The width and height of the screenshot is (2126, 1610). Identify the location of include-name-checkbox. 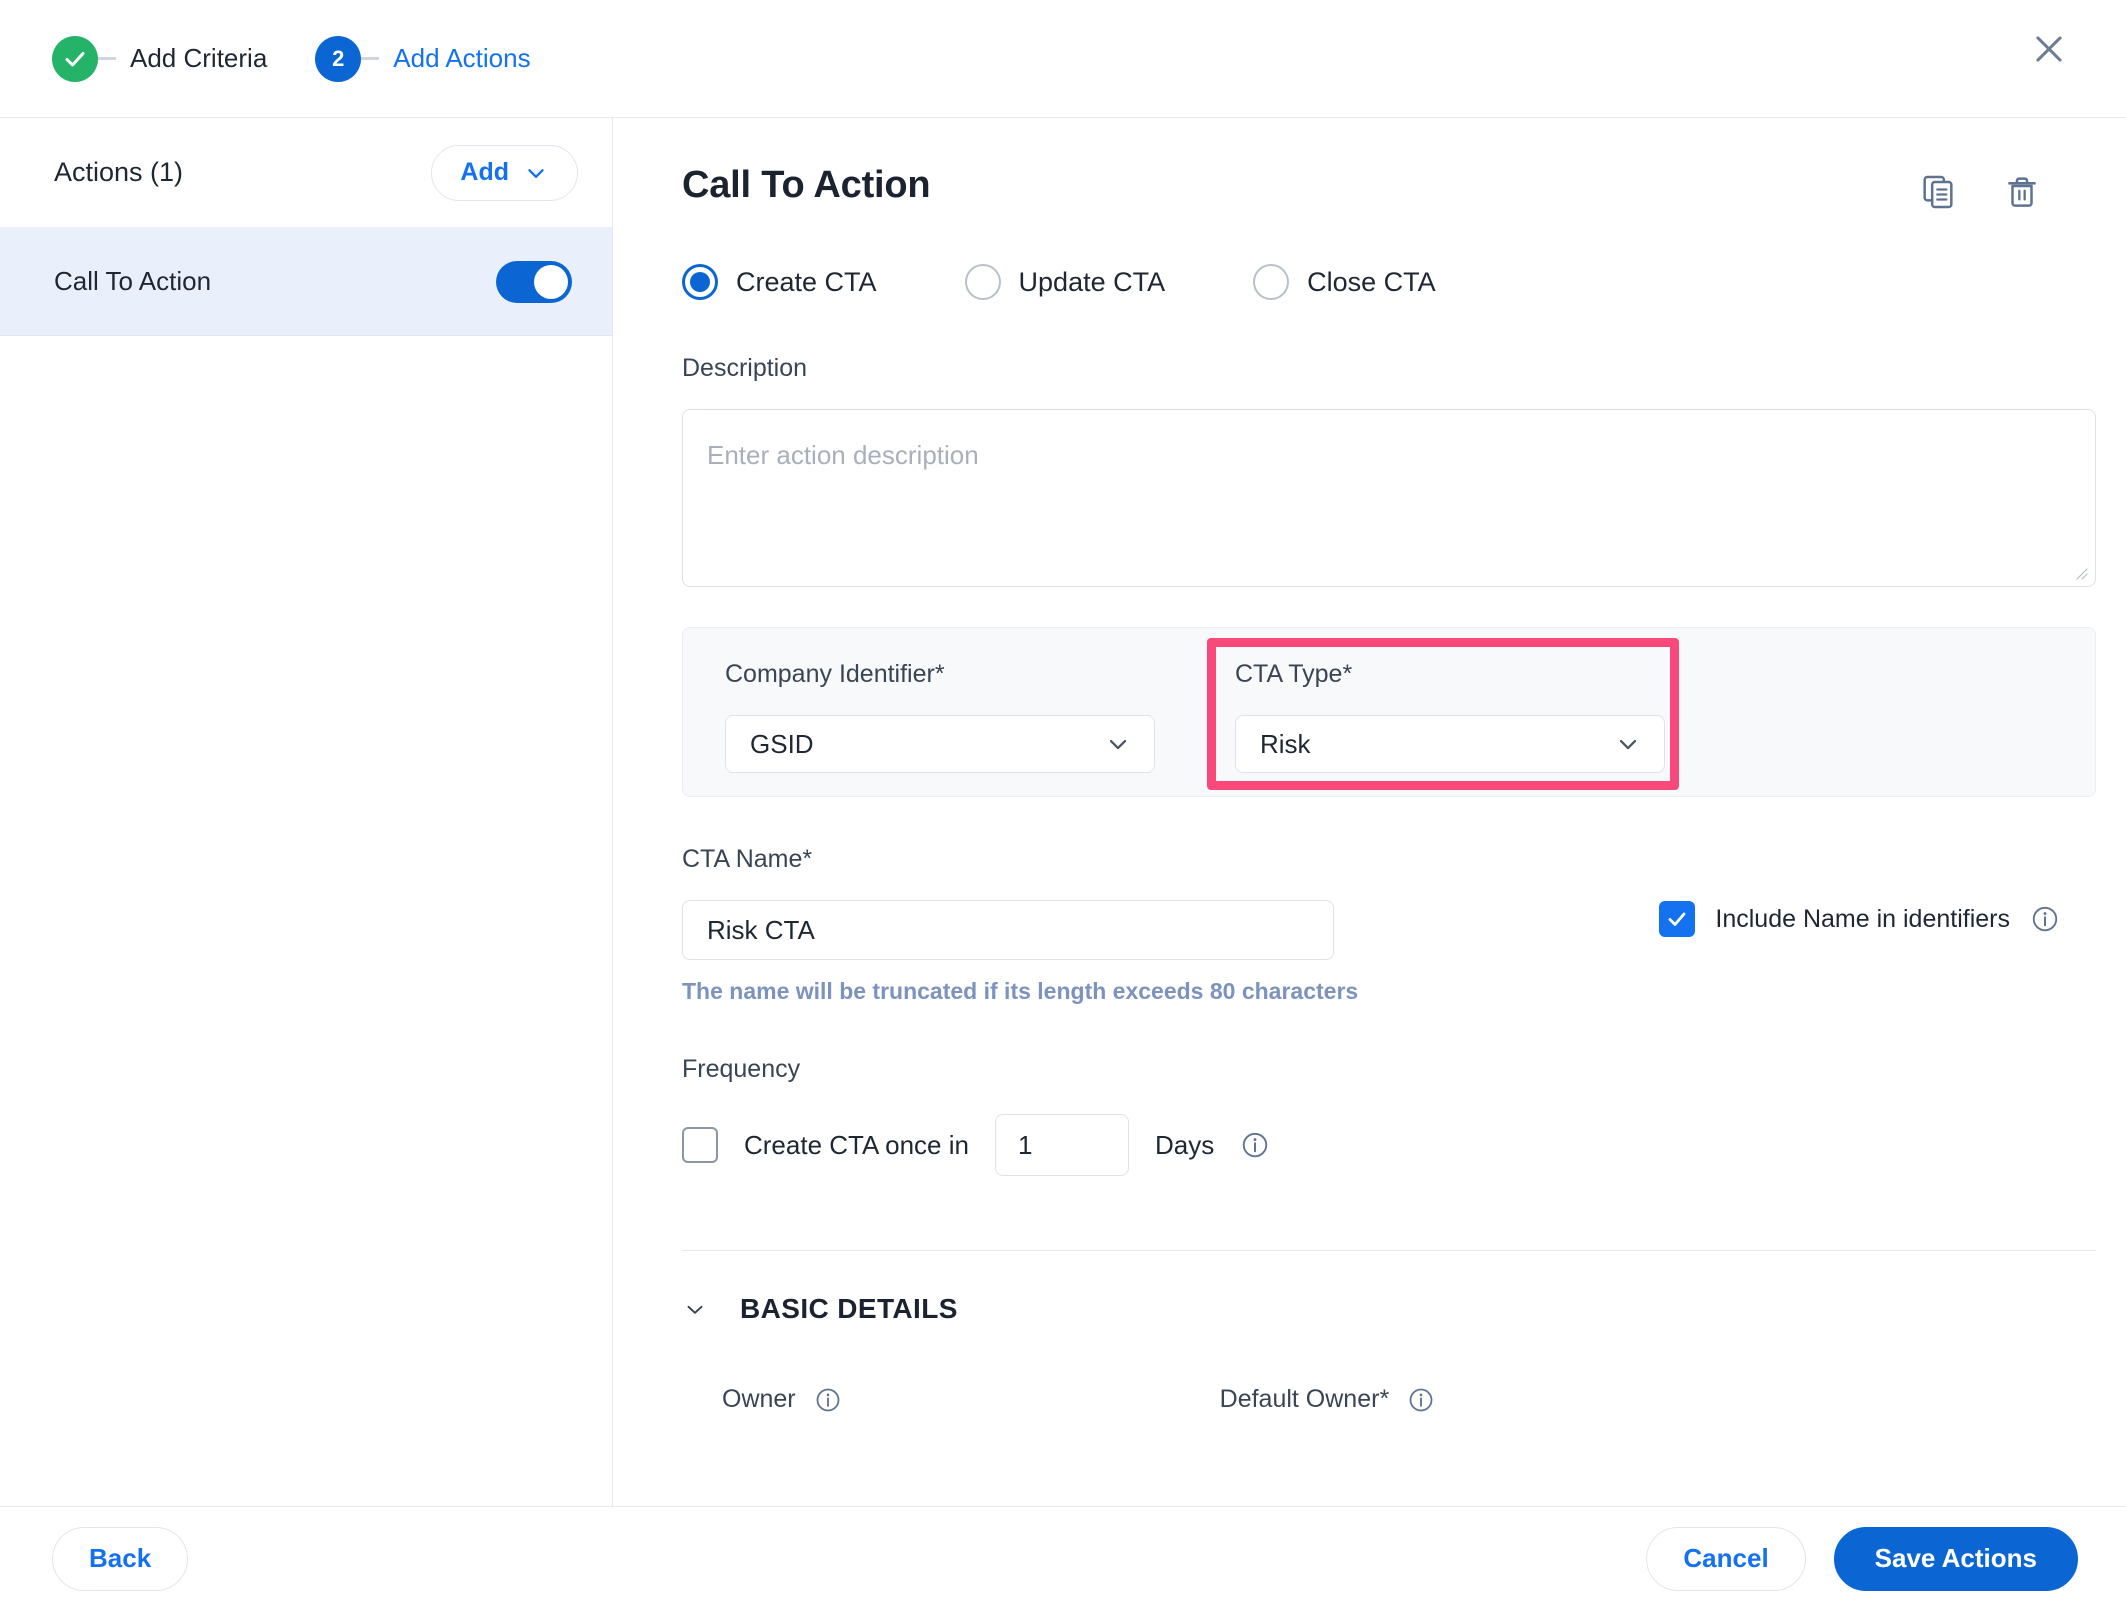
(1677, 919).